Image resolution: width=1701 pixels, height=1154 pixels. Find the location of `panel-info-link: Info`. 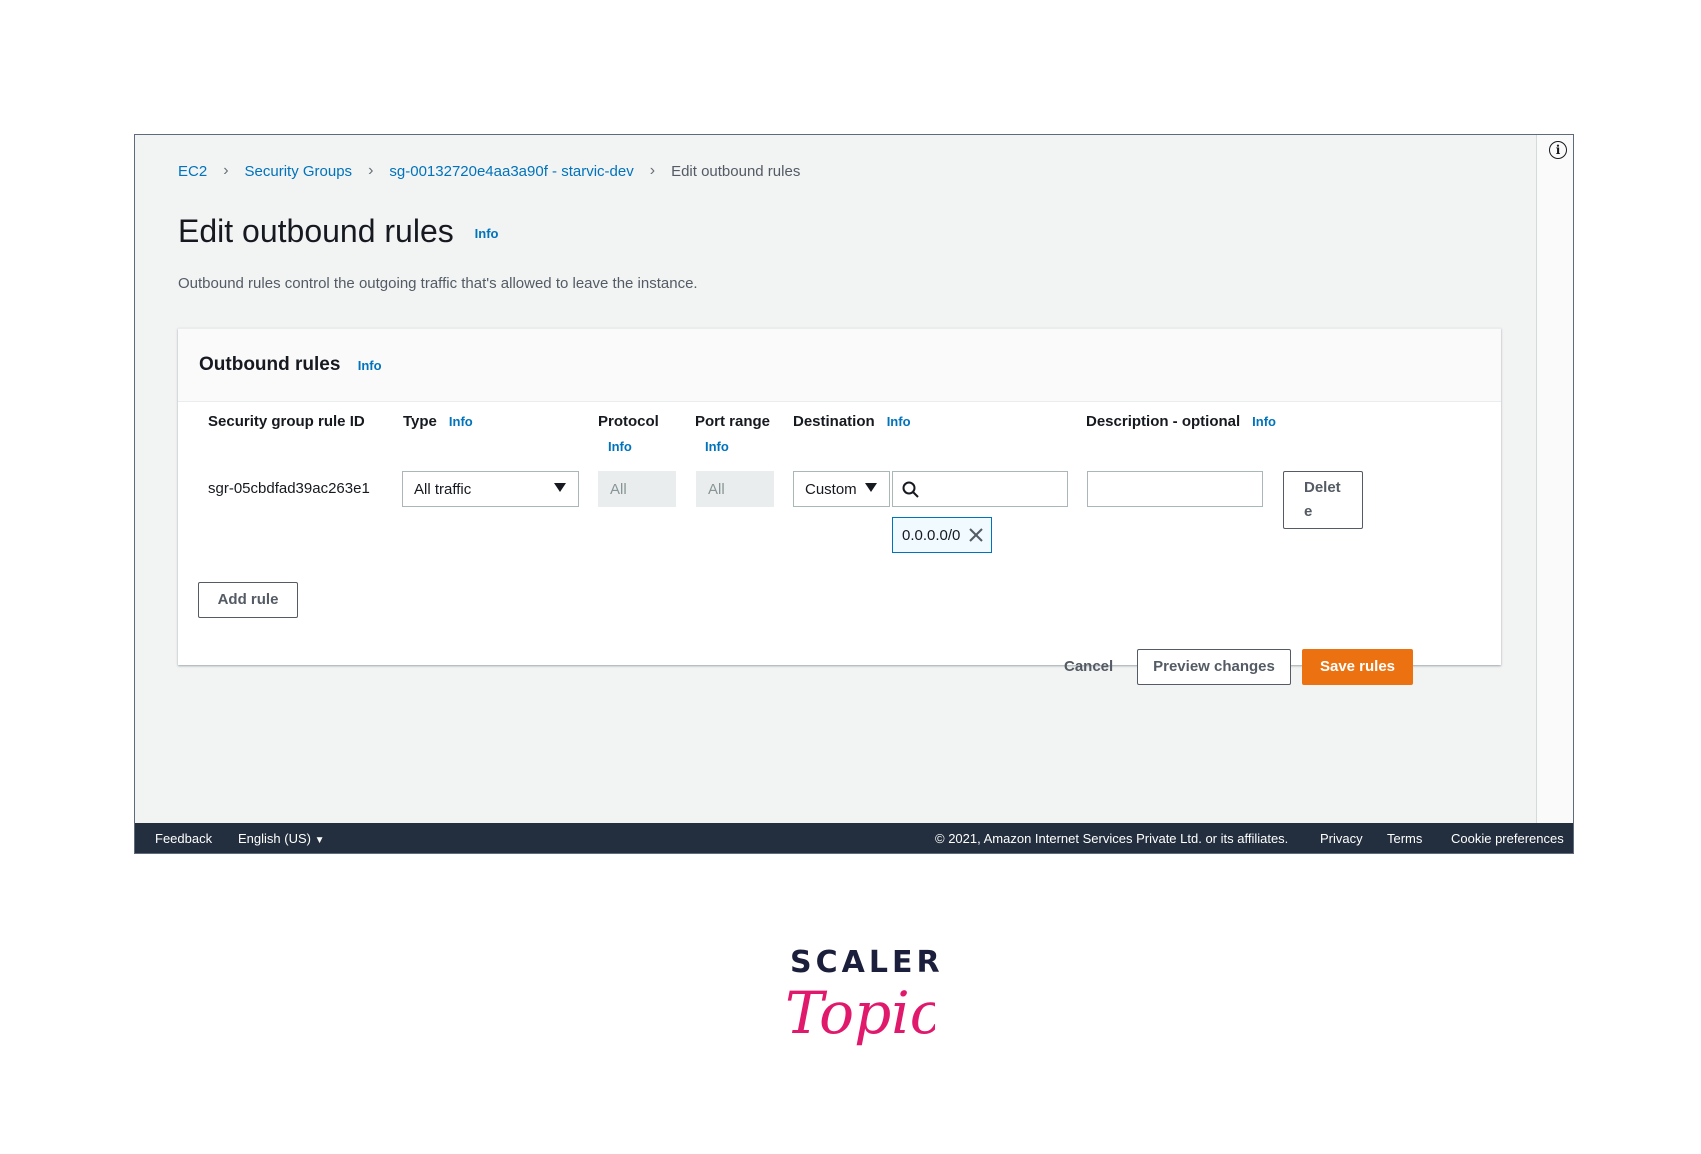

panel-info-link: Info is located at coordinates (370, 365).